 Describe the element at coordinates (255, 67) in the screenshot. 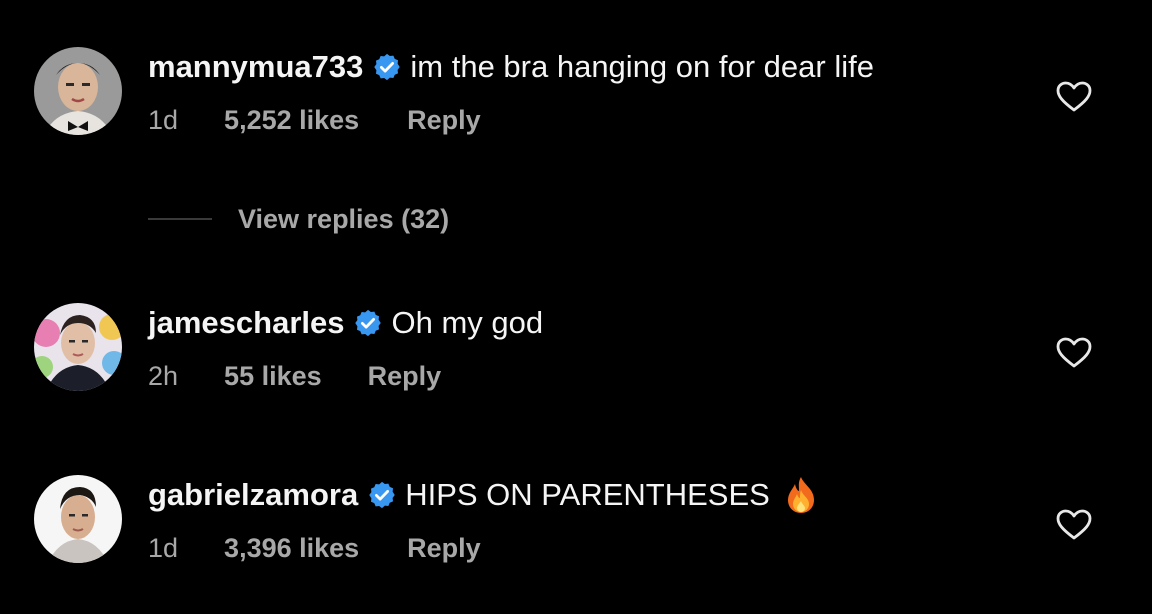

I see `username: mannymua733` at that location.